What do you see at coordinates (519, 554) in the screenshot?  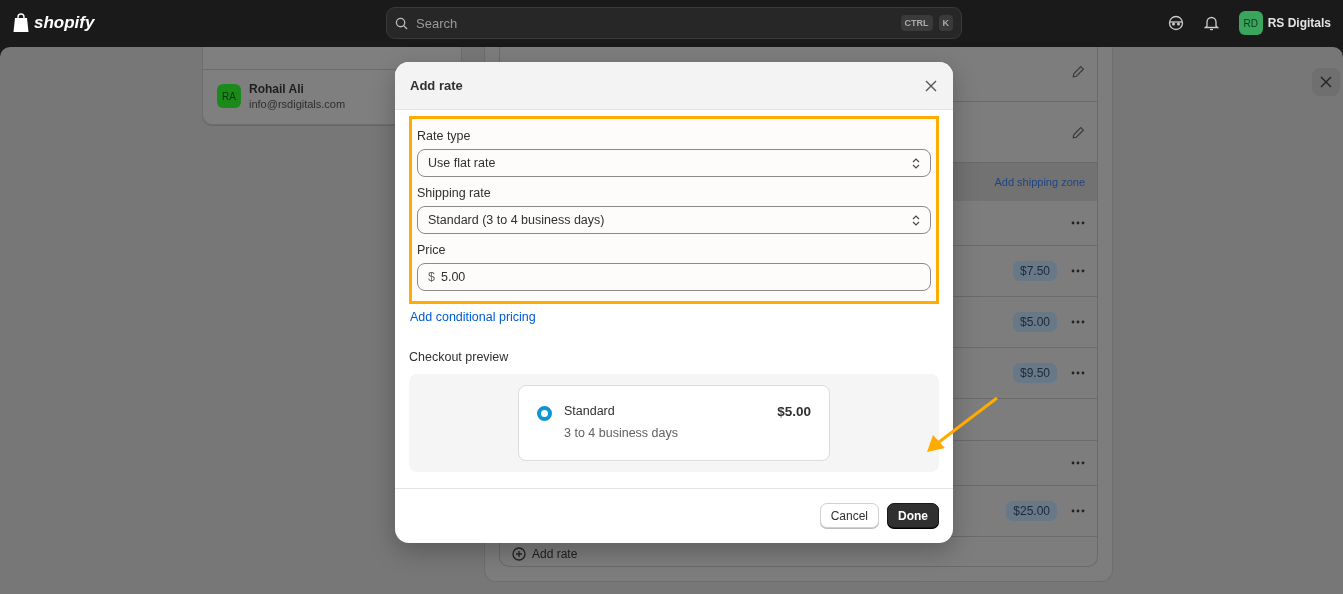 I see `plus-circle-icon` at bounding box center [519, 554].